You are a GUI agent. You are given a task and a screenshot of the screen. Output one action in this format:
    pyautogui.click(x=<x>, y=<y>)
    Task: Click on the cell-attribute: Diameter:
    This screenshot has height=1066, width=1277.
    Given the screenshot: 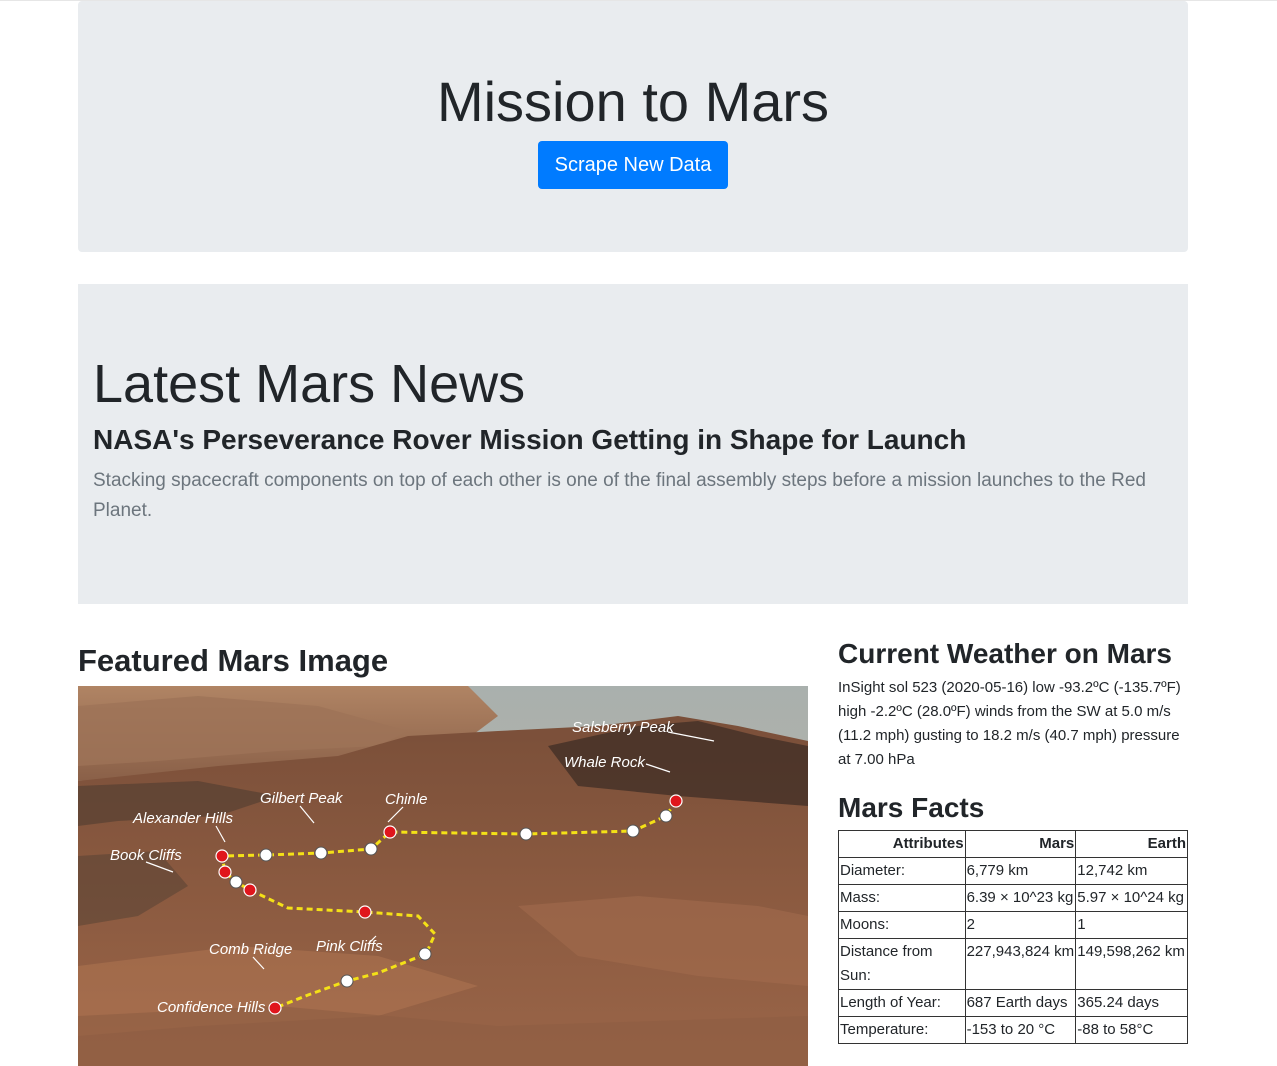 What is the action you would take?
    pyautogui.click(x=902, y=871)
    